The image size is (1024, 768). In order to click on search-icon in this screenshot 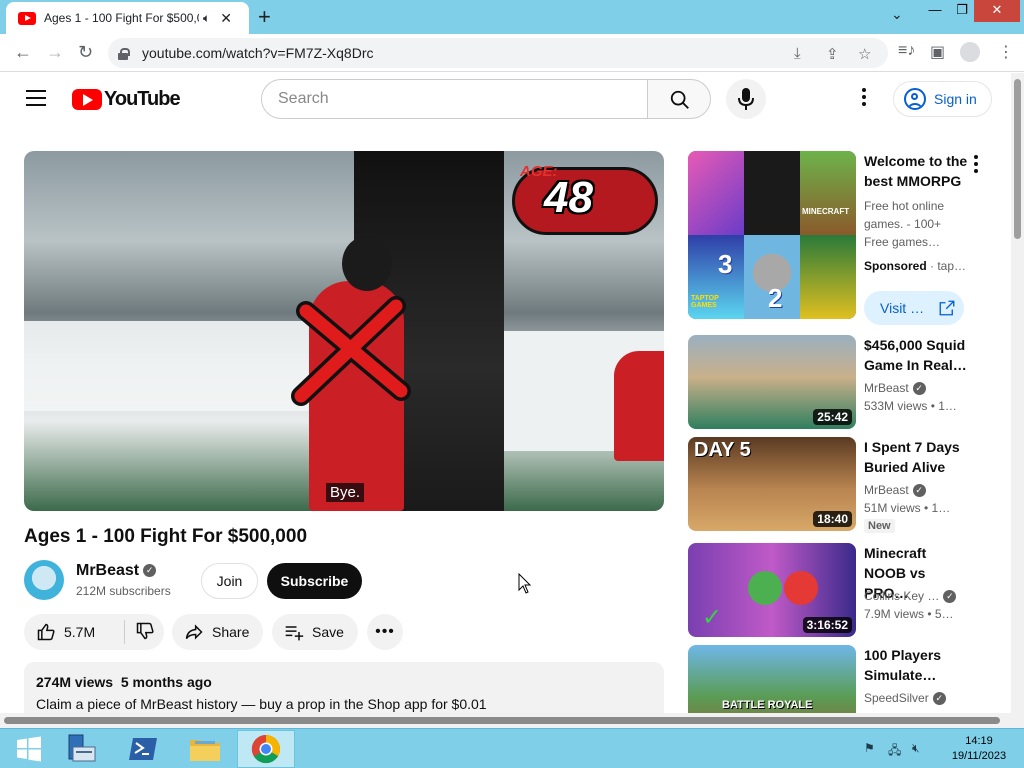, I will do `click(679, 99)`.